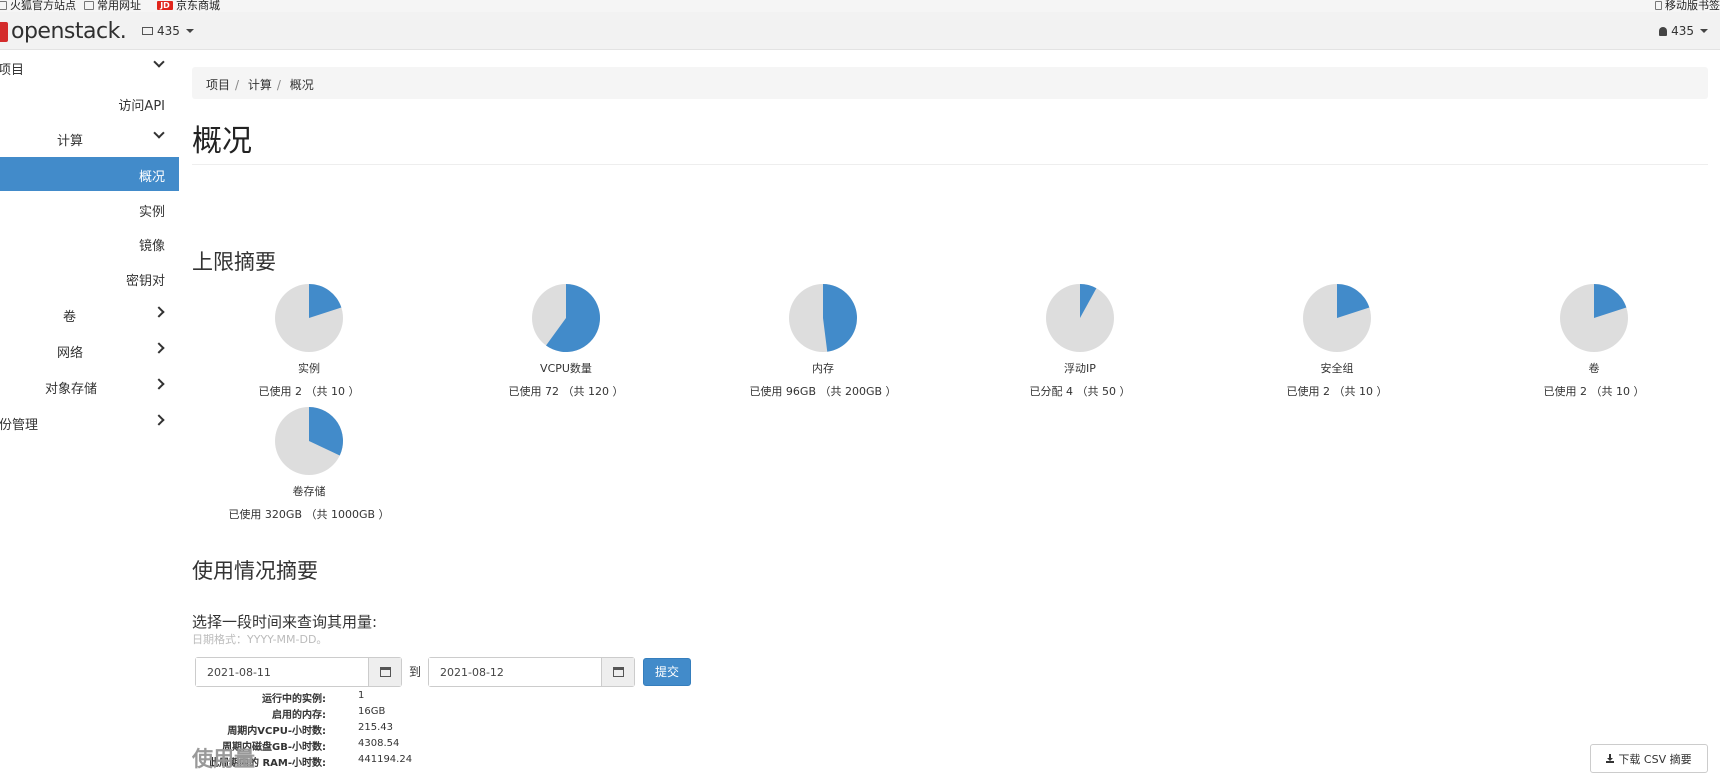 Image resolution: width=1720 pixels, height=781 pixels. Describe the element at coordinates (372, 711) in the screenshot. I see `stat-value: 16GB` at that location.